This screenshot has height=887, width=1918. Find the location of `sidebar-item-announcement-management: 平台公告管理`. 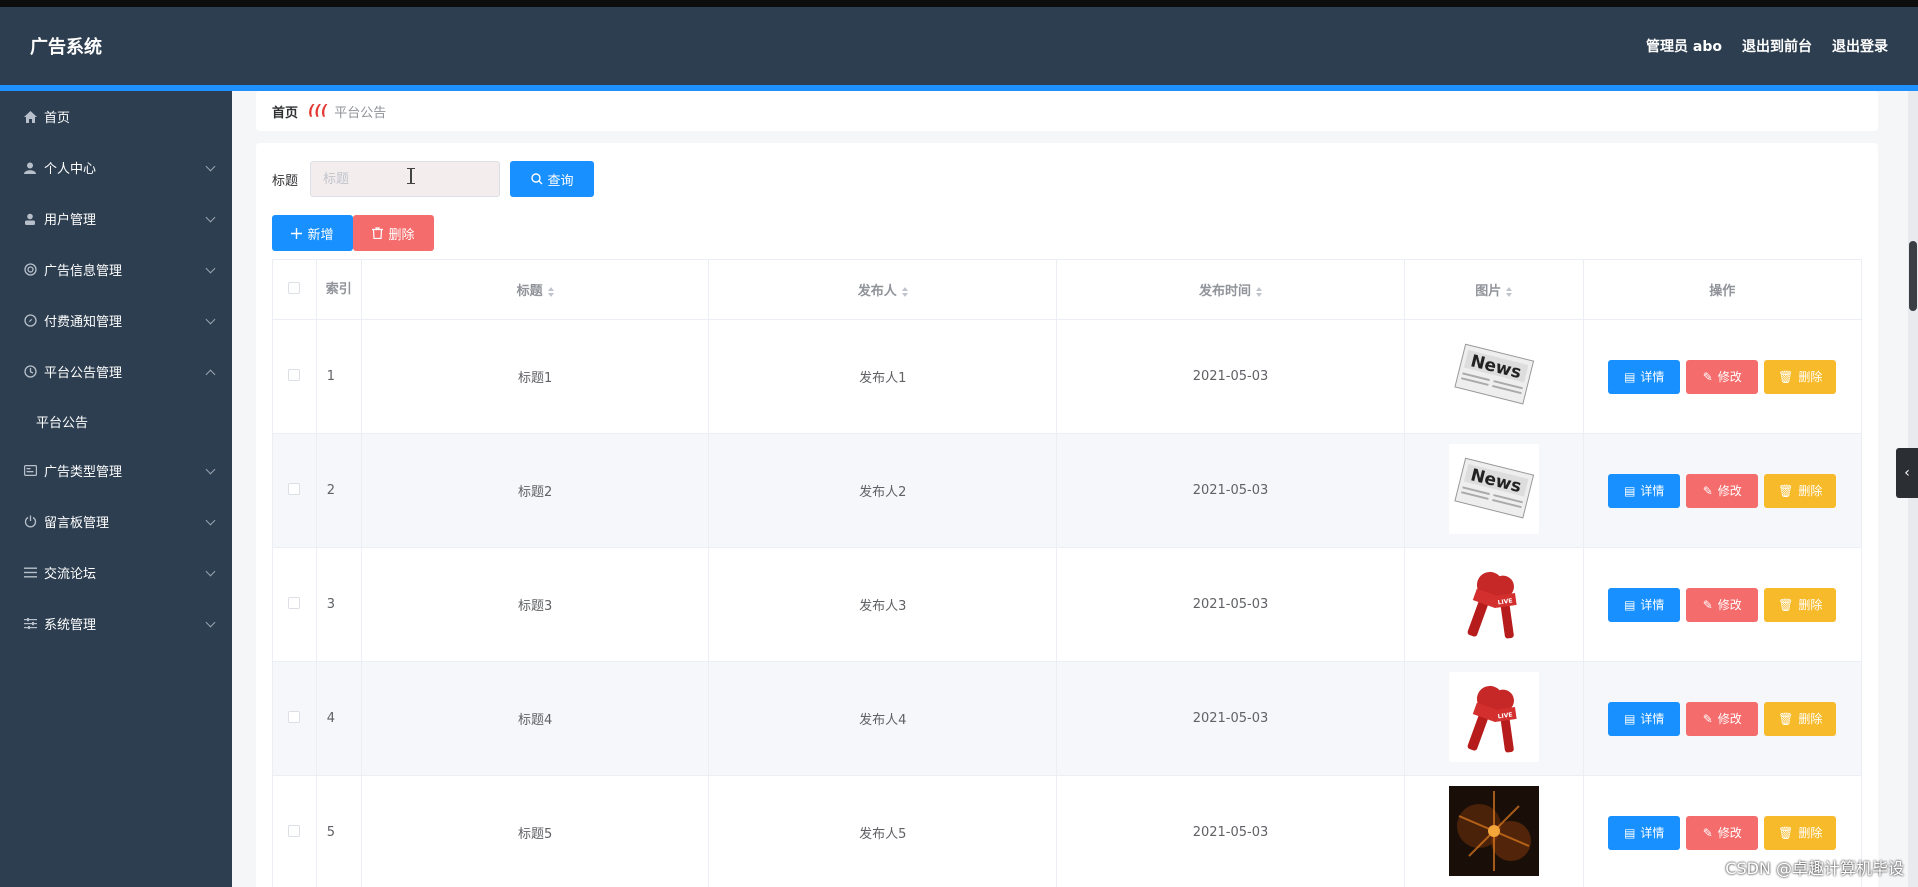

sidebar-item-announcement-management: 平台公告管理 is located at coordinates (116, 371).